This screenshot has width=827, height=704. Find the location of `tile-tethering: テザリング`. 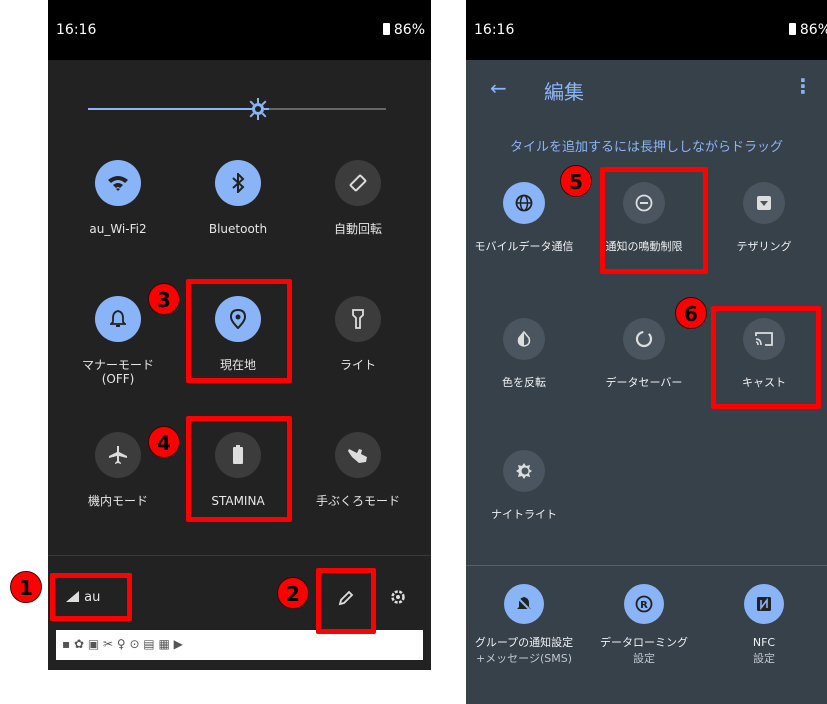

tile-tethering: テザリング is located at coordinates (764, 218).